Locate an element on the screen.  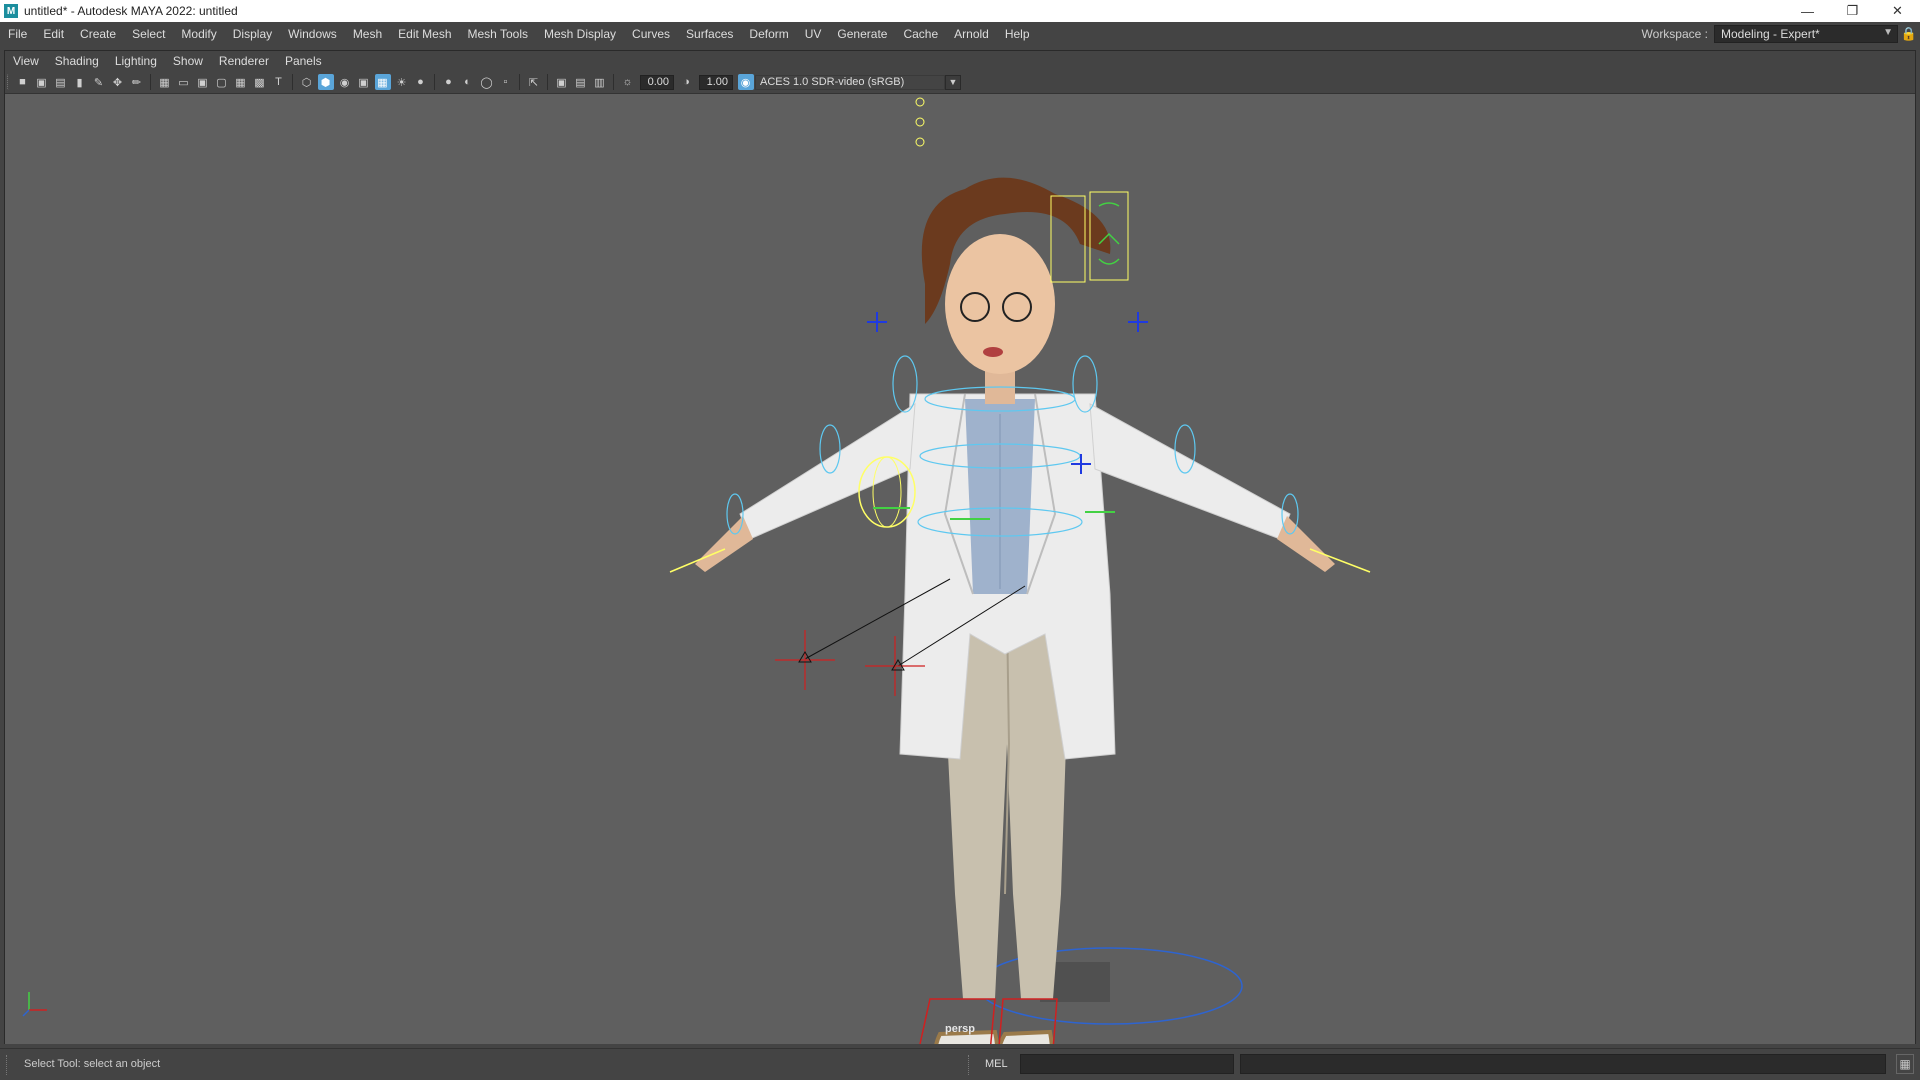
screen-space-ao-icon: ● is located at coordinates (421, 82).